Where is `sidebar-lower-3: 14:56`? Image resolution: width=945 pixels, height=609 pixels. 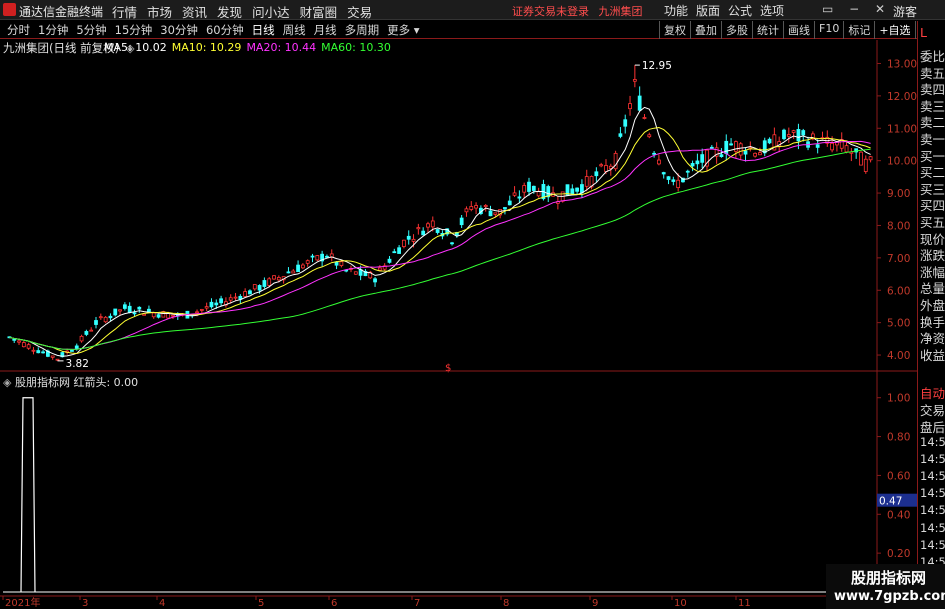 sidebar-lower-3: 14:56 is located at coordinates (932, 441).